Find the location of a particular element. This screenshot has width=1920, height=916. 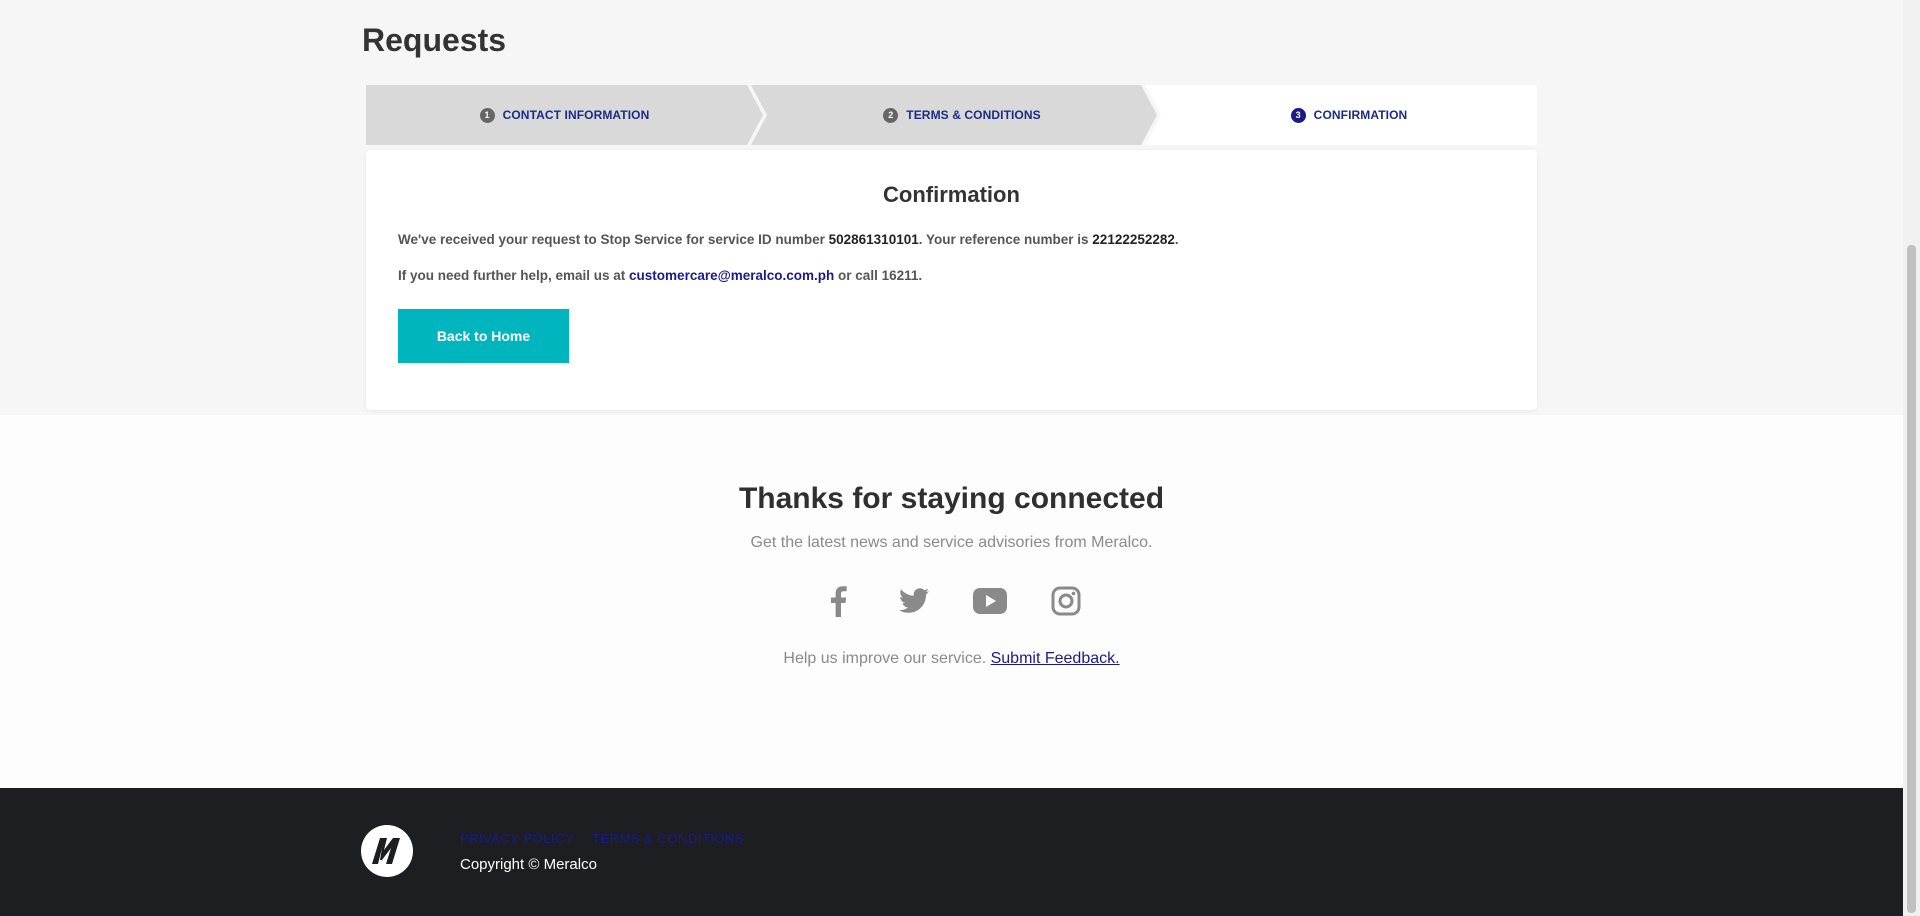

social-links is located at coordinates (951, 601).